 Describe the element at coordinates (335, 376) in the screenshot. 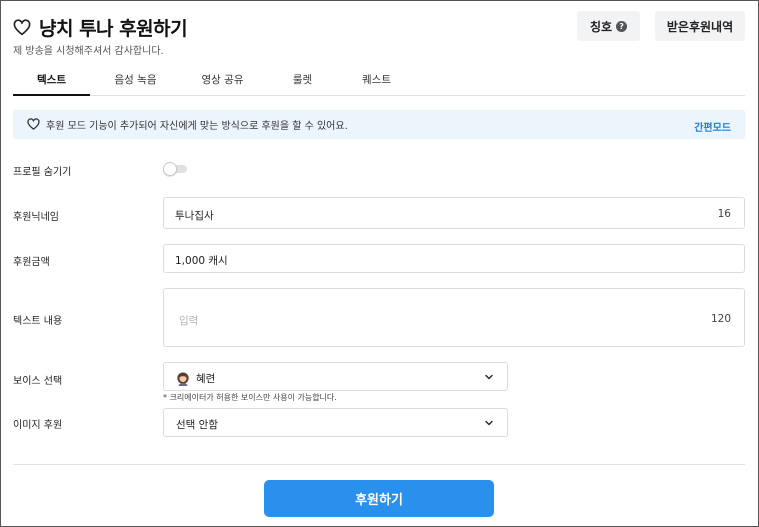

I see `voice-select: 혜련` at that location.